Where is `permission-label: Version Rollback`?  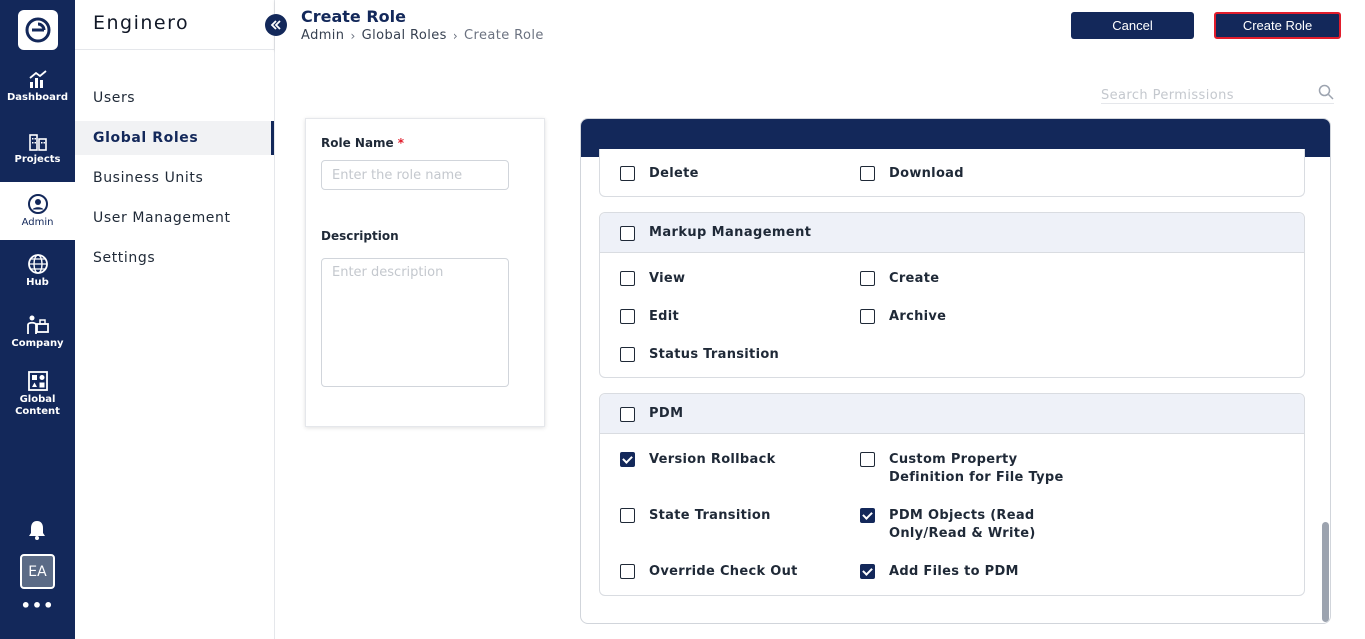
permission-label: Version Rollback is located at coordinates (712, 459).